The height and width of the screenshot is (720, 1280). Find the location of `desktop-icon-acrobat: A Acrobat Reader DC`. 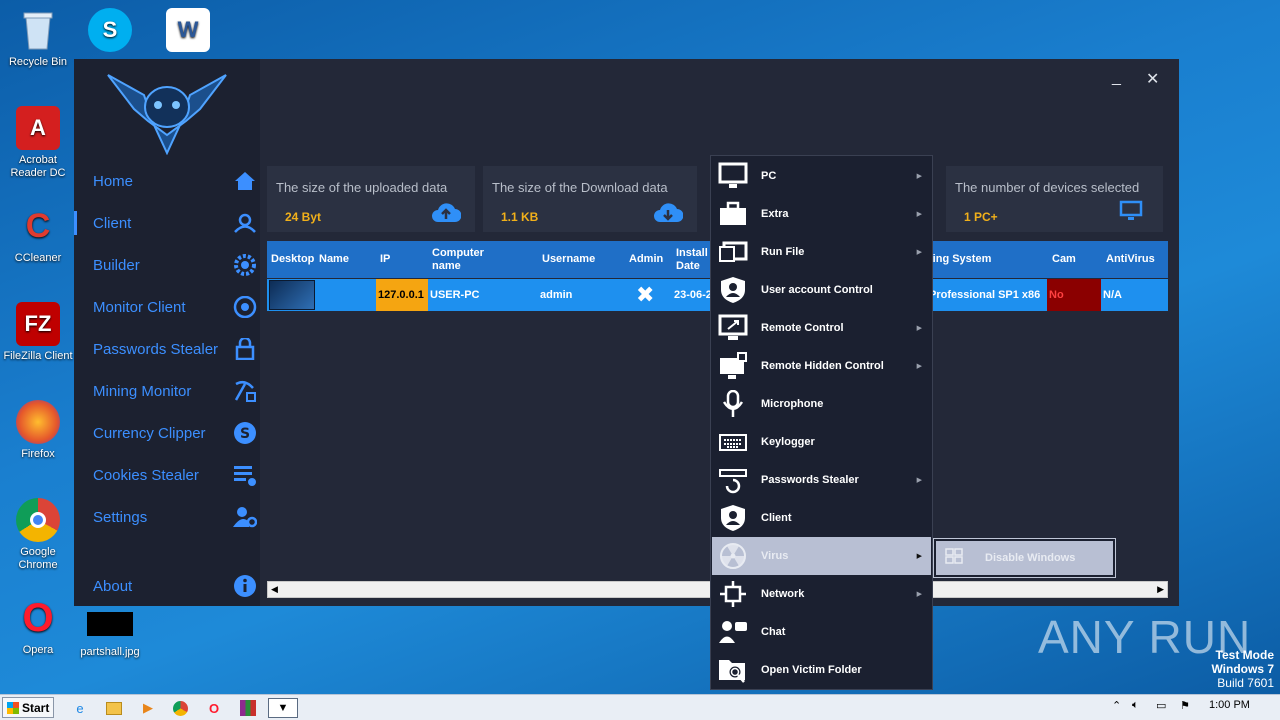

desktop-icon-acrobat: A Acrobat Reader DC is located at coordinates (38, 143).